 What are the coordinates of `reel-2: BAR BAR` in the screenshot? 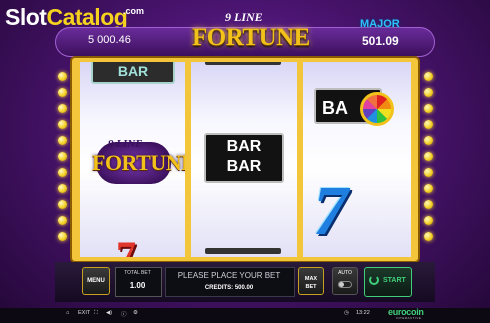 It's located at (244, 159).